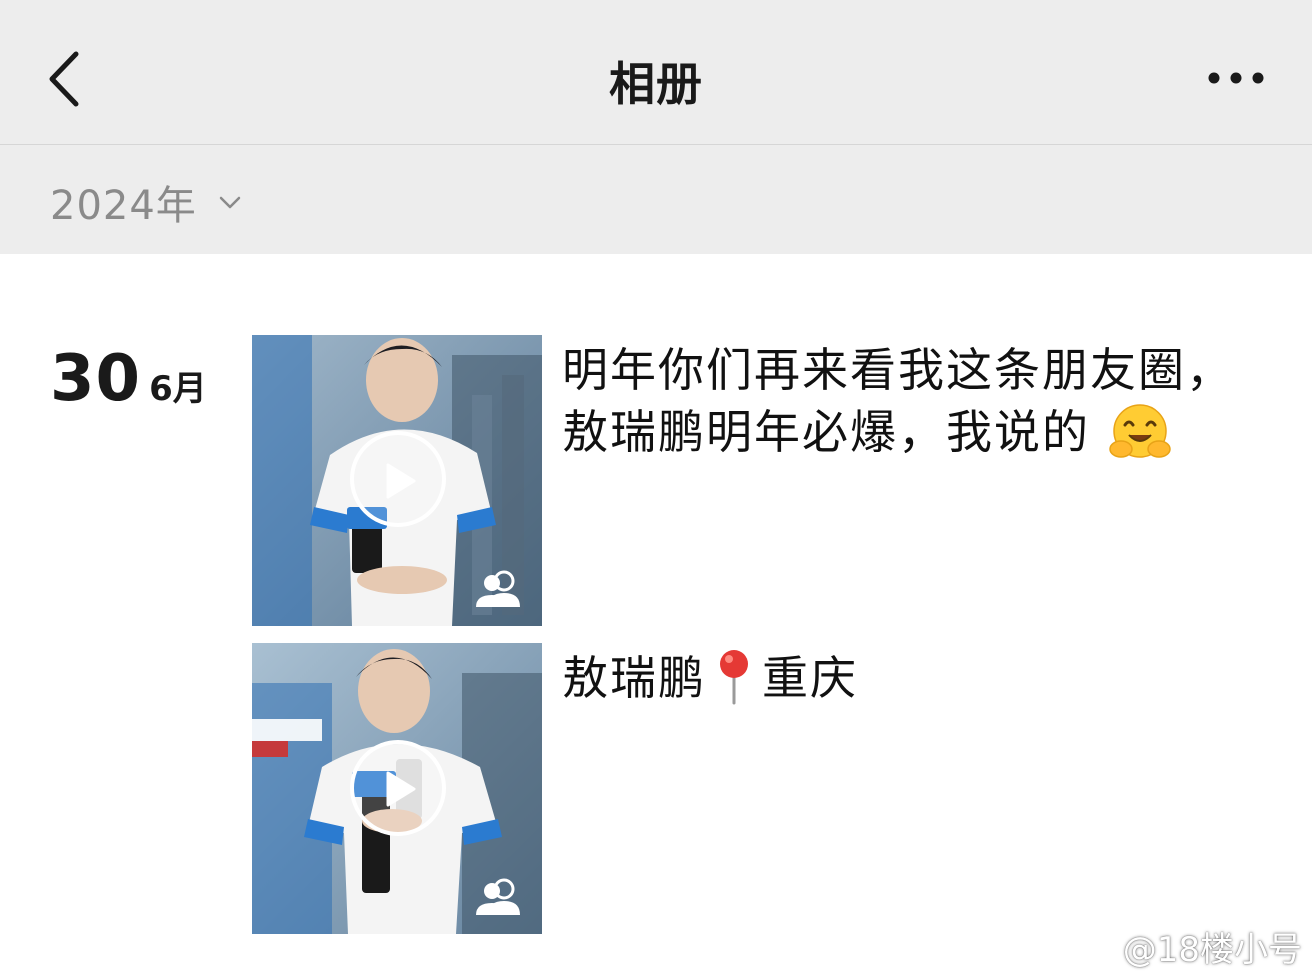 The height and width of the screenshot is (979, 1312). I want to click on chevron-down-icon, so click(230, 202).